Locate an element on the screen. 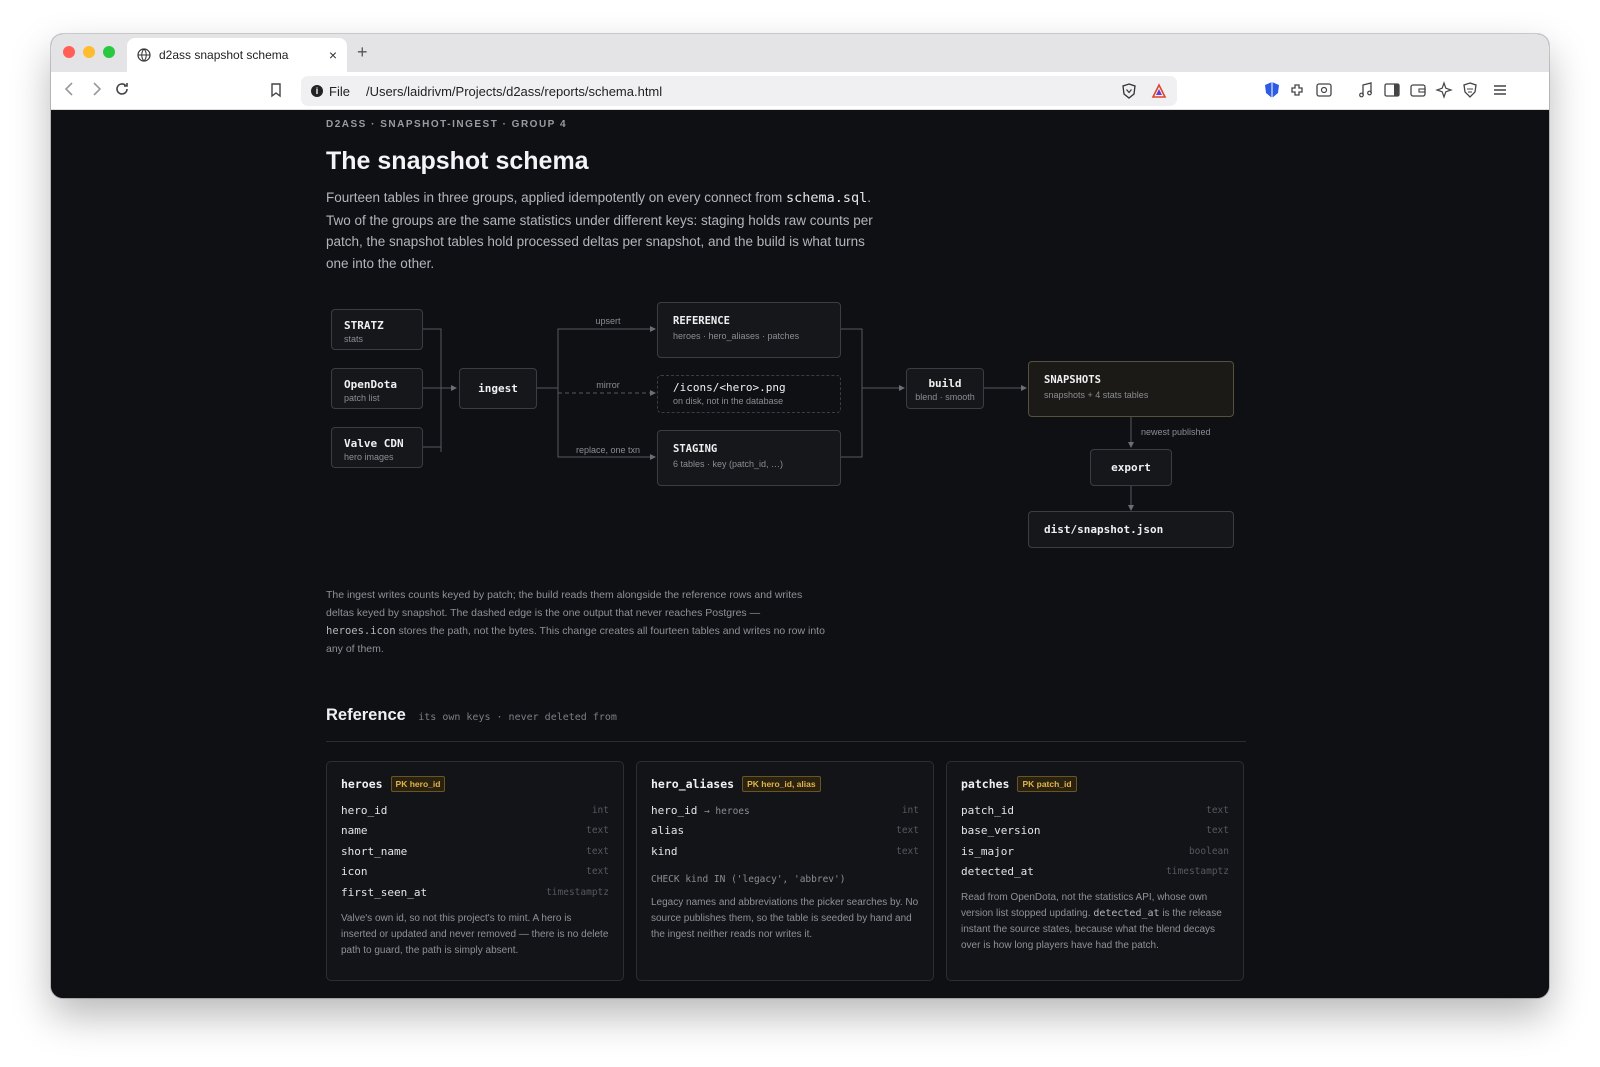 This screenshot has height=1067, width=1600. column-name: first_seen_at is located at coordinates (384, 892).